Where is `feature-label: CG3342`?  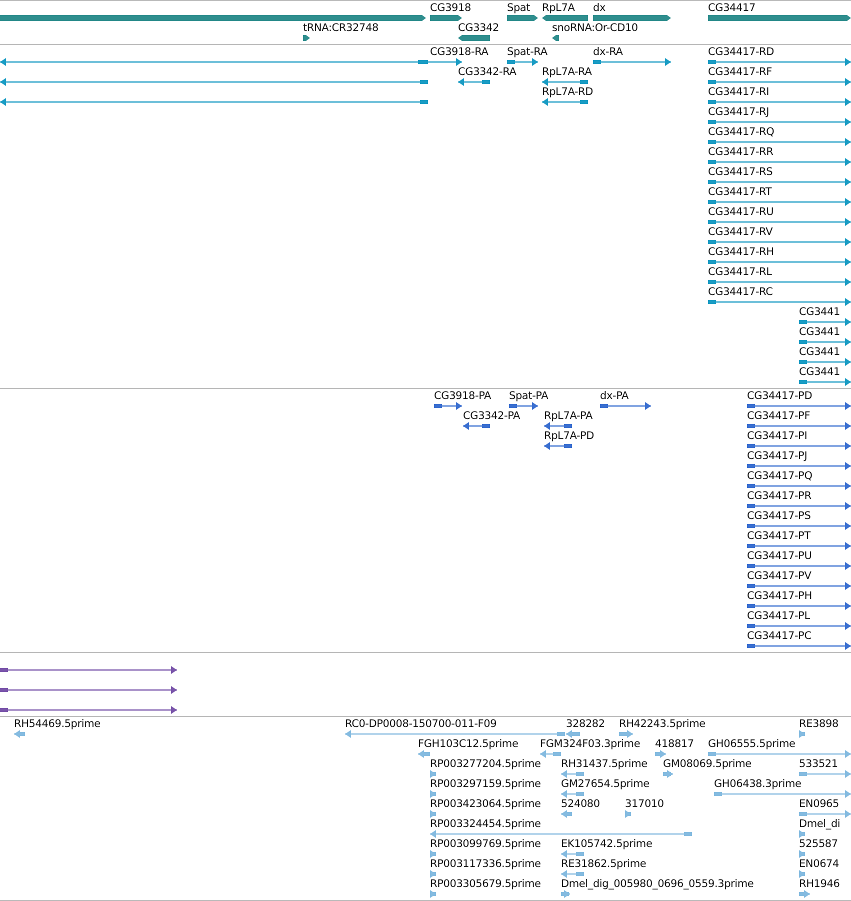
feature-label: CG3342 is located at coordinates (478, 28).